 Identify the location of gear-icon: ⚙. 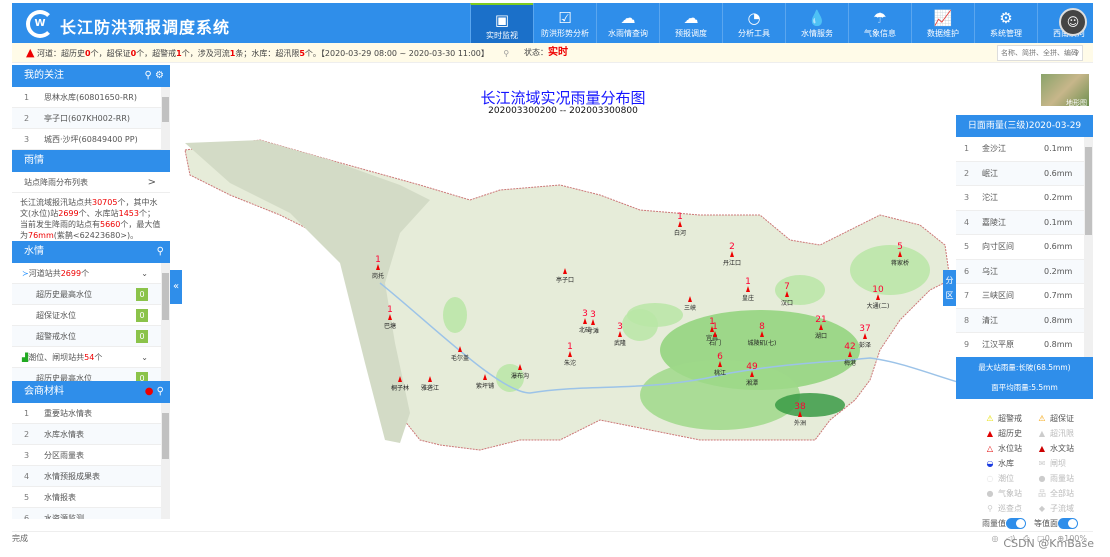
(159, 75).